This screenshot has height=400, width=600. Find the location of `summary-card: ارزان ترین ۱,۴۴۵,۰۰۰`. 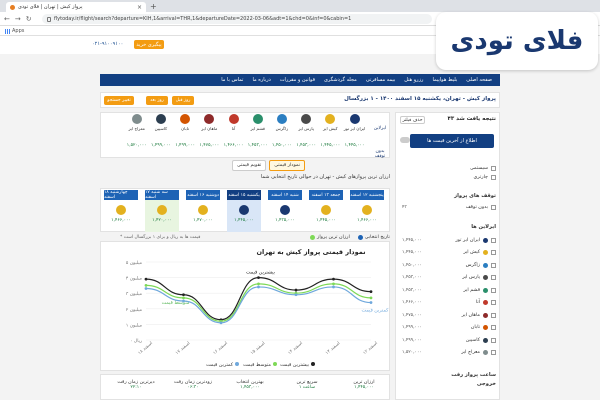

summary-card: ارزان ترین ۱,۴۴۵,۰۰۰ is located at coordinates (364, 385).